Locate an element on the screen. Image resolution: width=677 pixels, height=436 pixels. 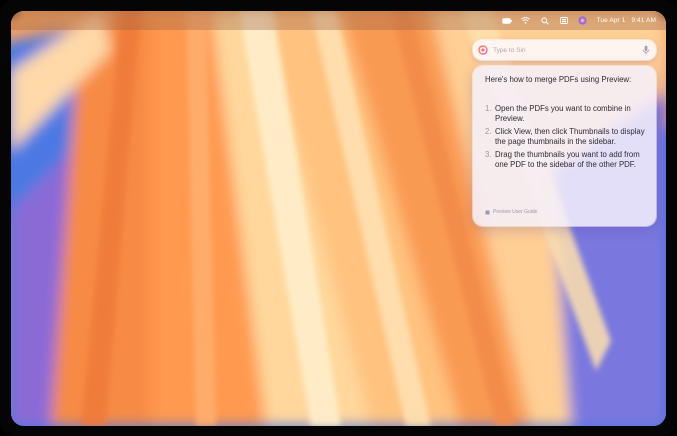
source-label: Preview User Guide is located at coordinates (515, 212).